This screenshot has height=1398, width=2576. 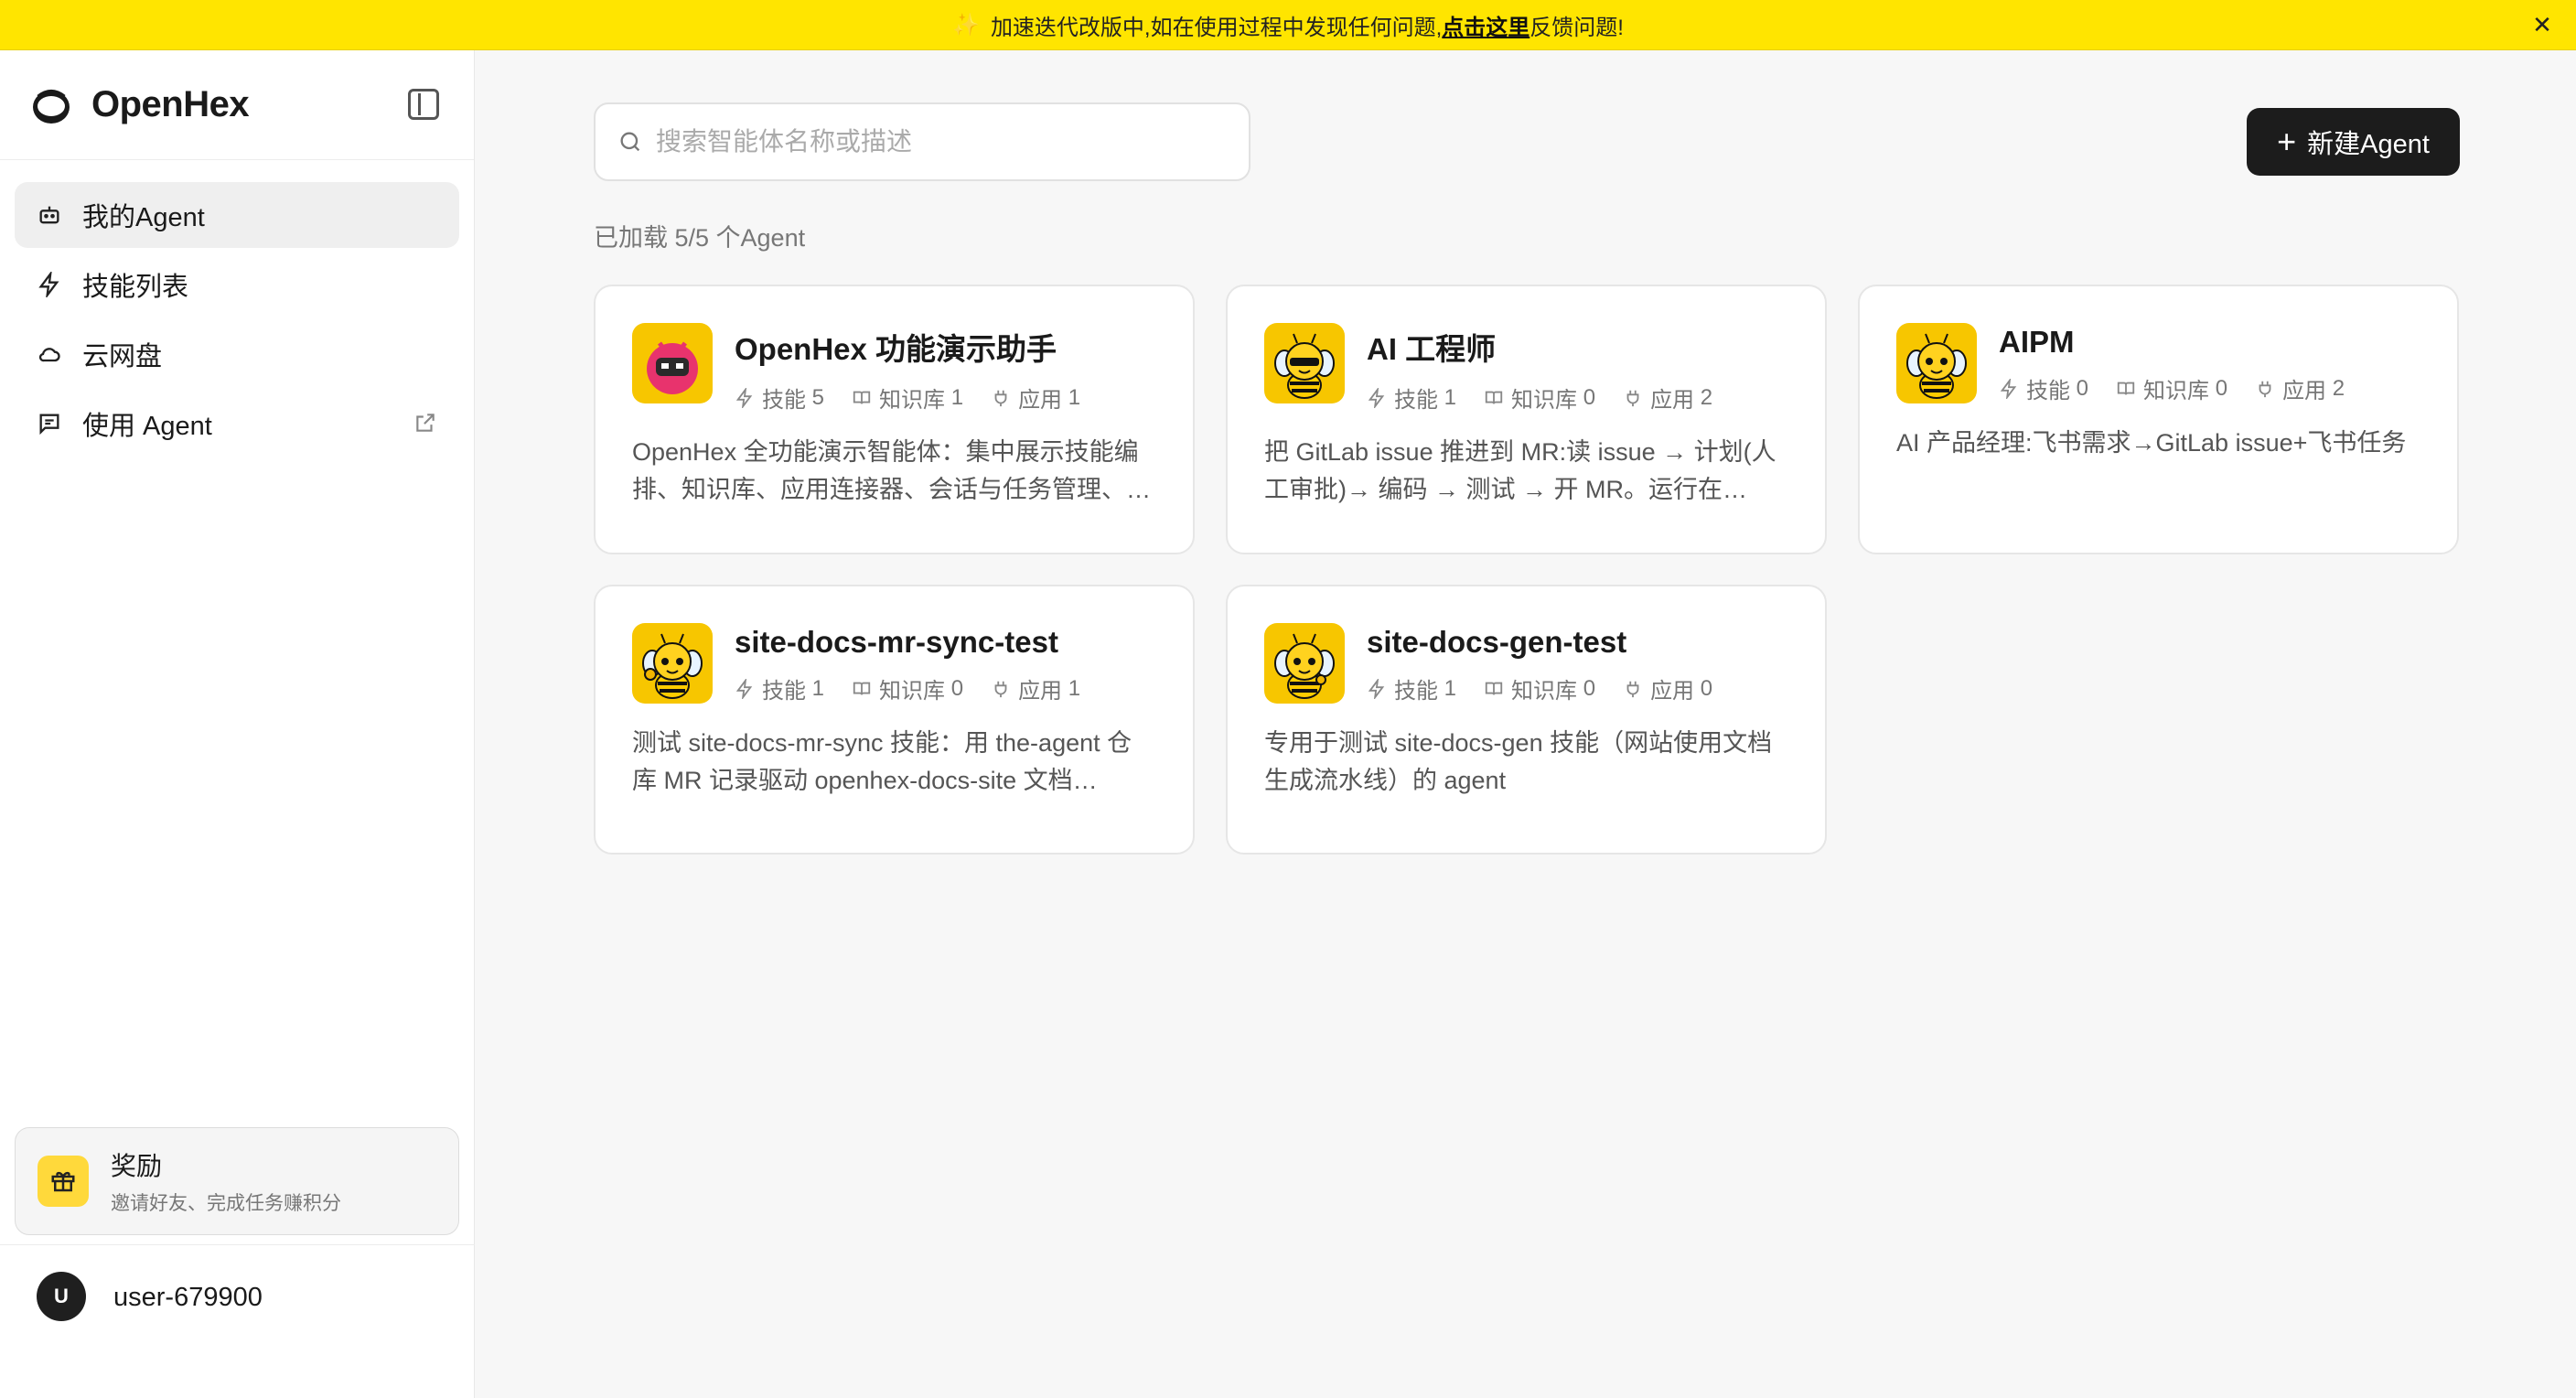 I want to click on avatar: U, so click(x=62, y=1296).